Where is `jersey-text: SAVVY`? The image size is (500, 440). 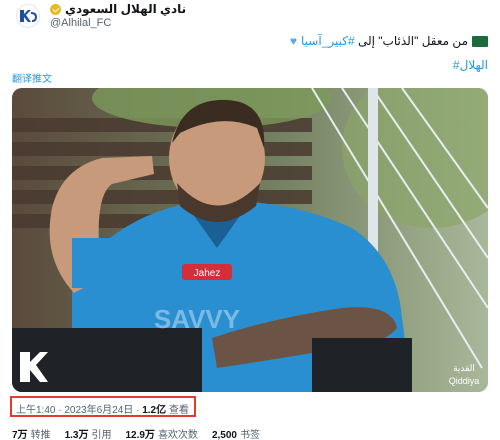 jersey-text: SAVVY is located at coordinates (197, 319).